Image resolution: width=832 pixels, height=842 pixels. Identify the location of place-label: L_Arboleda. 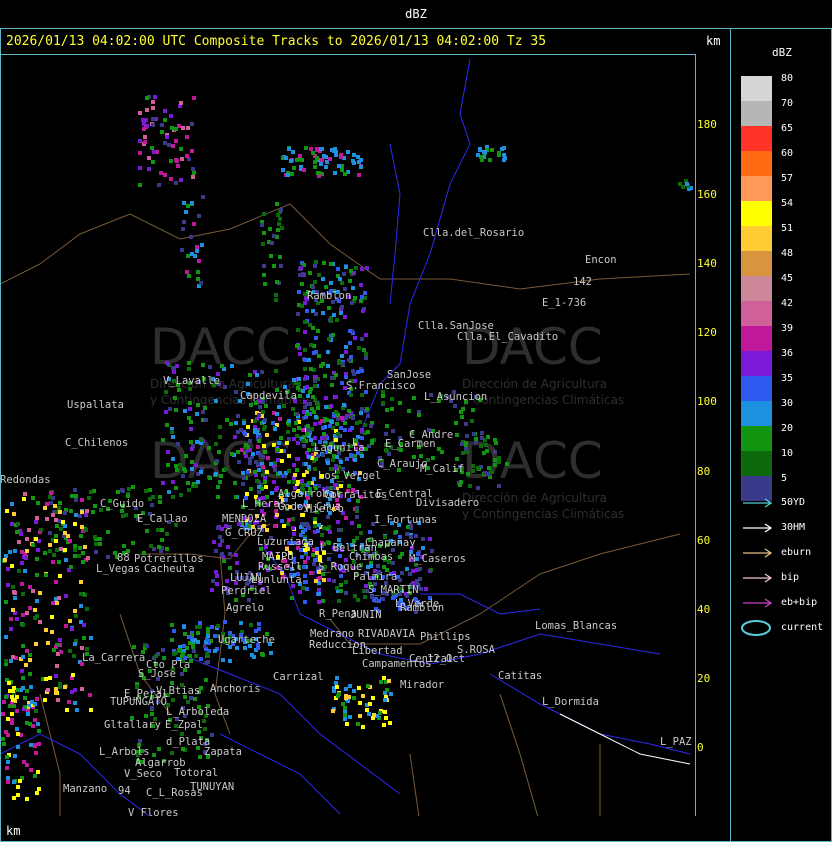
(197, 712).